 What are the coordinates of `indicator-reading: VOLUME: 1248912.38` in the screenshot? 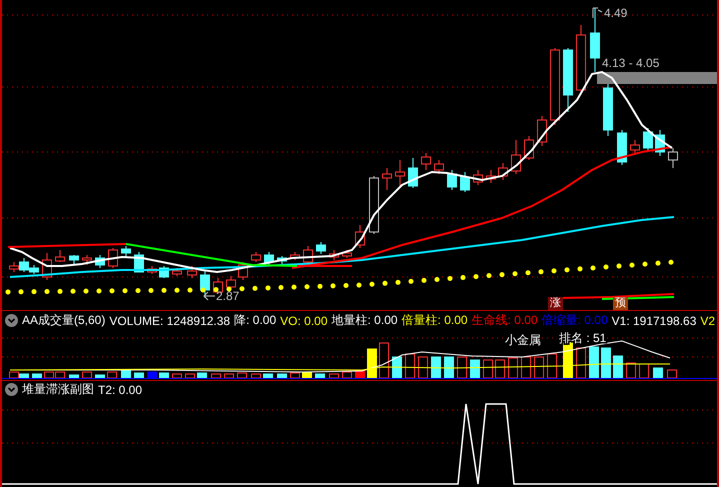 It's located at (169, 321).